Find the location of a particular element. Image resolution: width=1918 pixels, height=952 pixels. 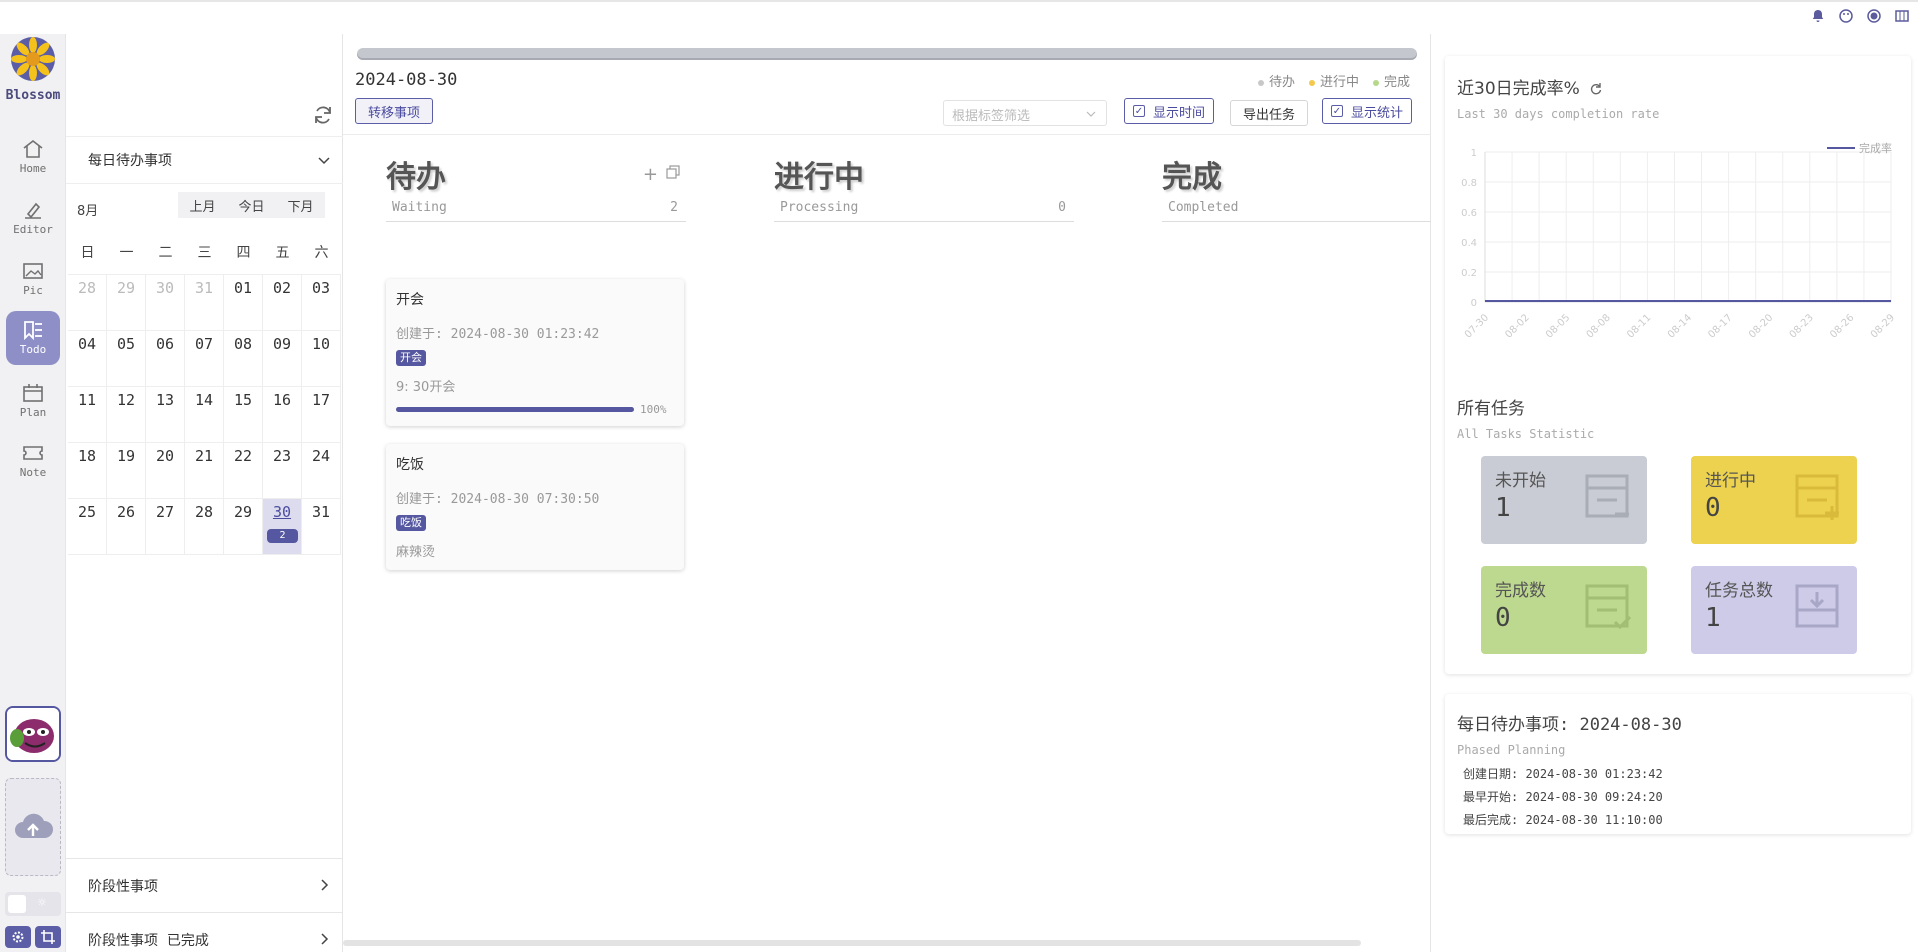

column-sub-label: Processing is located at coordinates (819, 207).